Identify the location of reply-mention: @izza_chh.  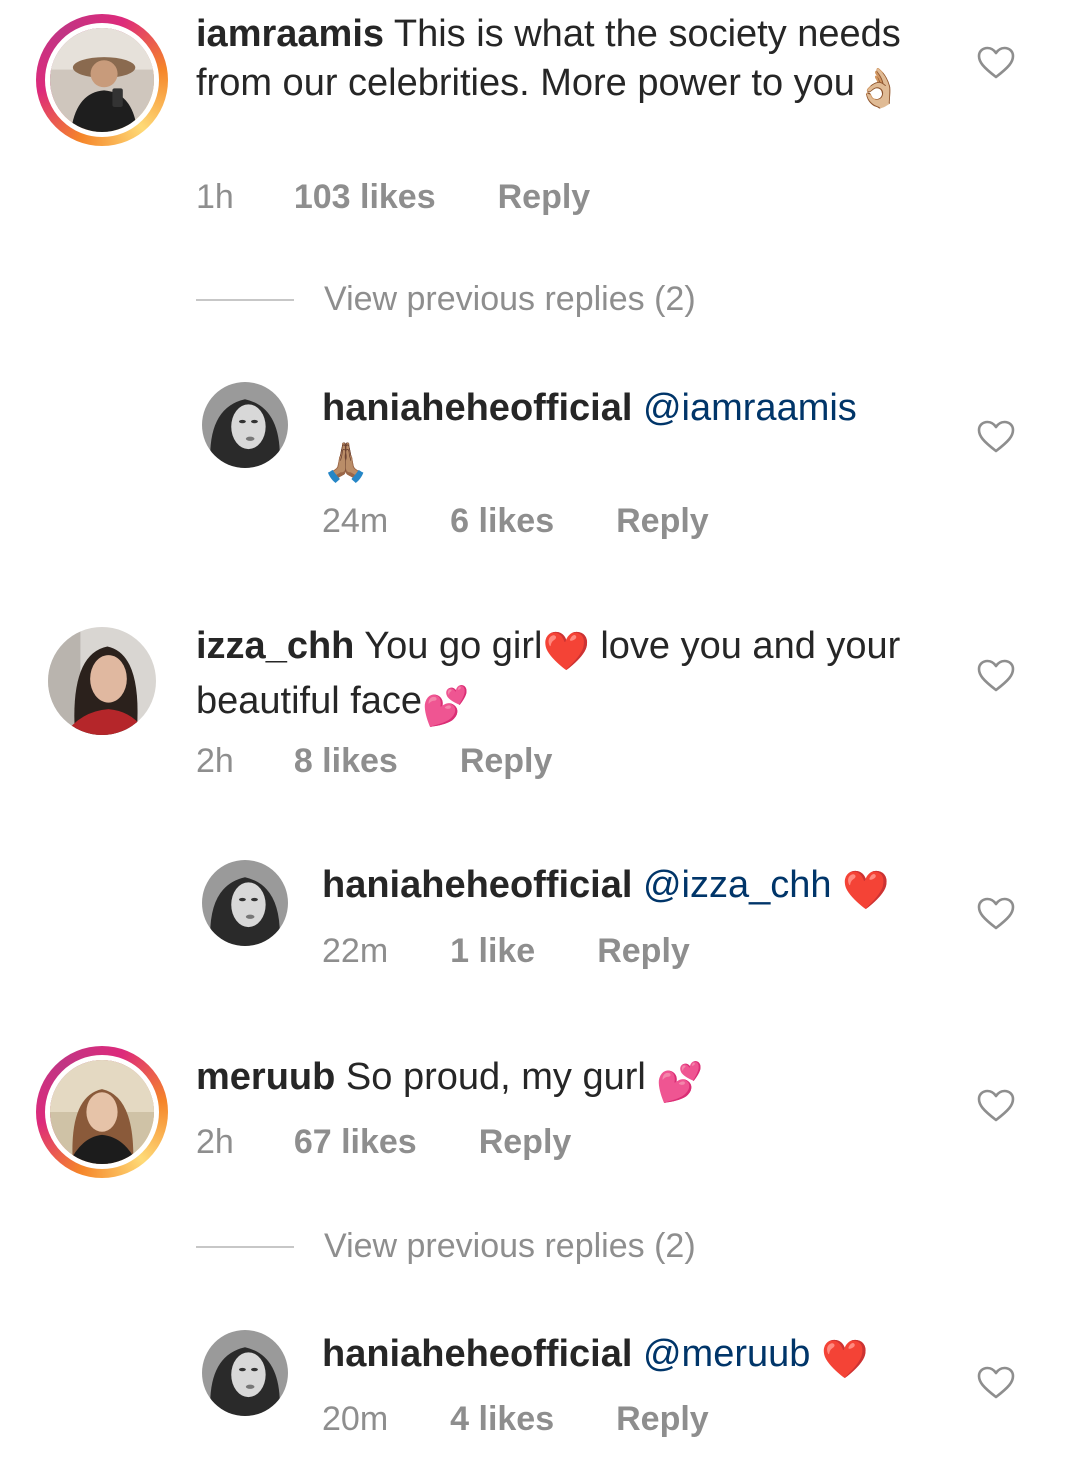
(737, 885).